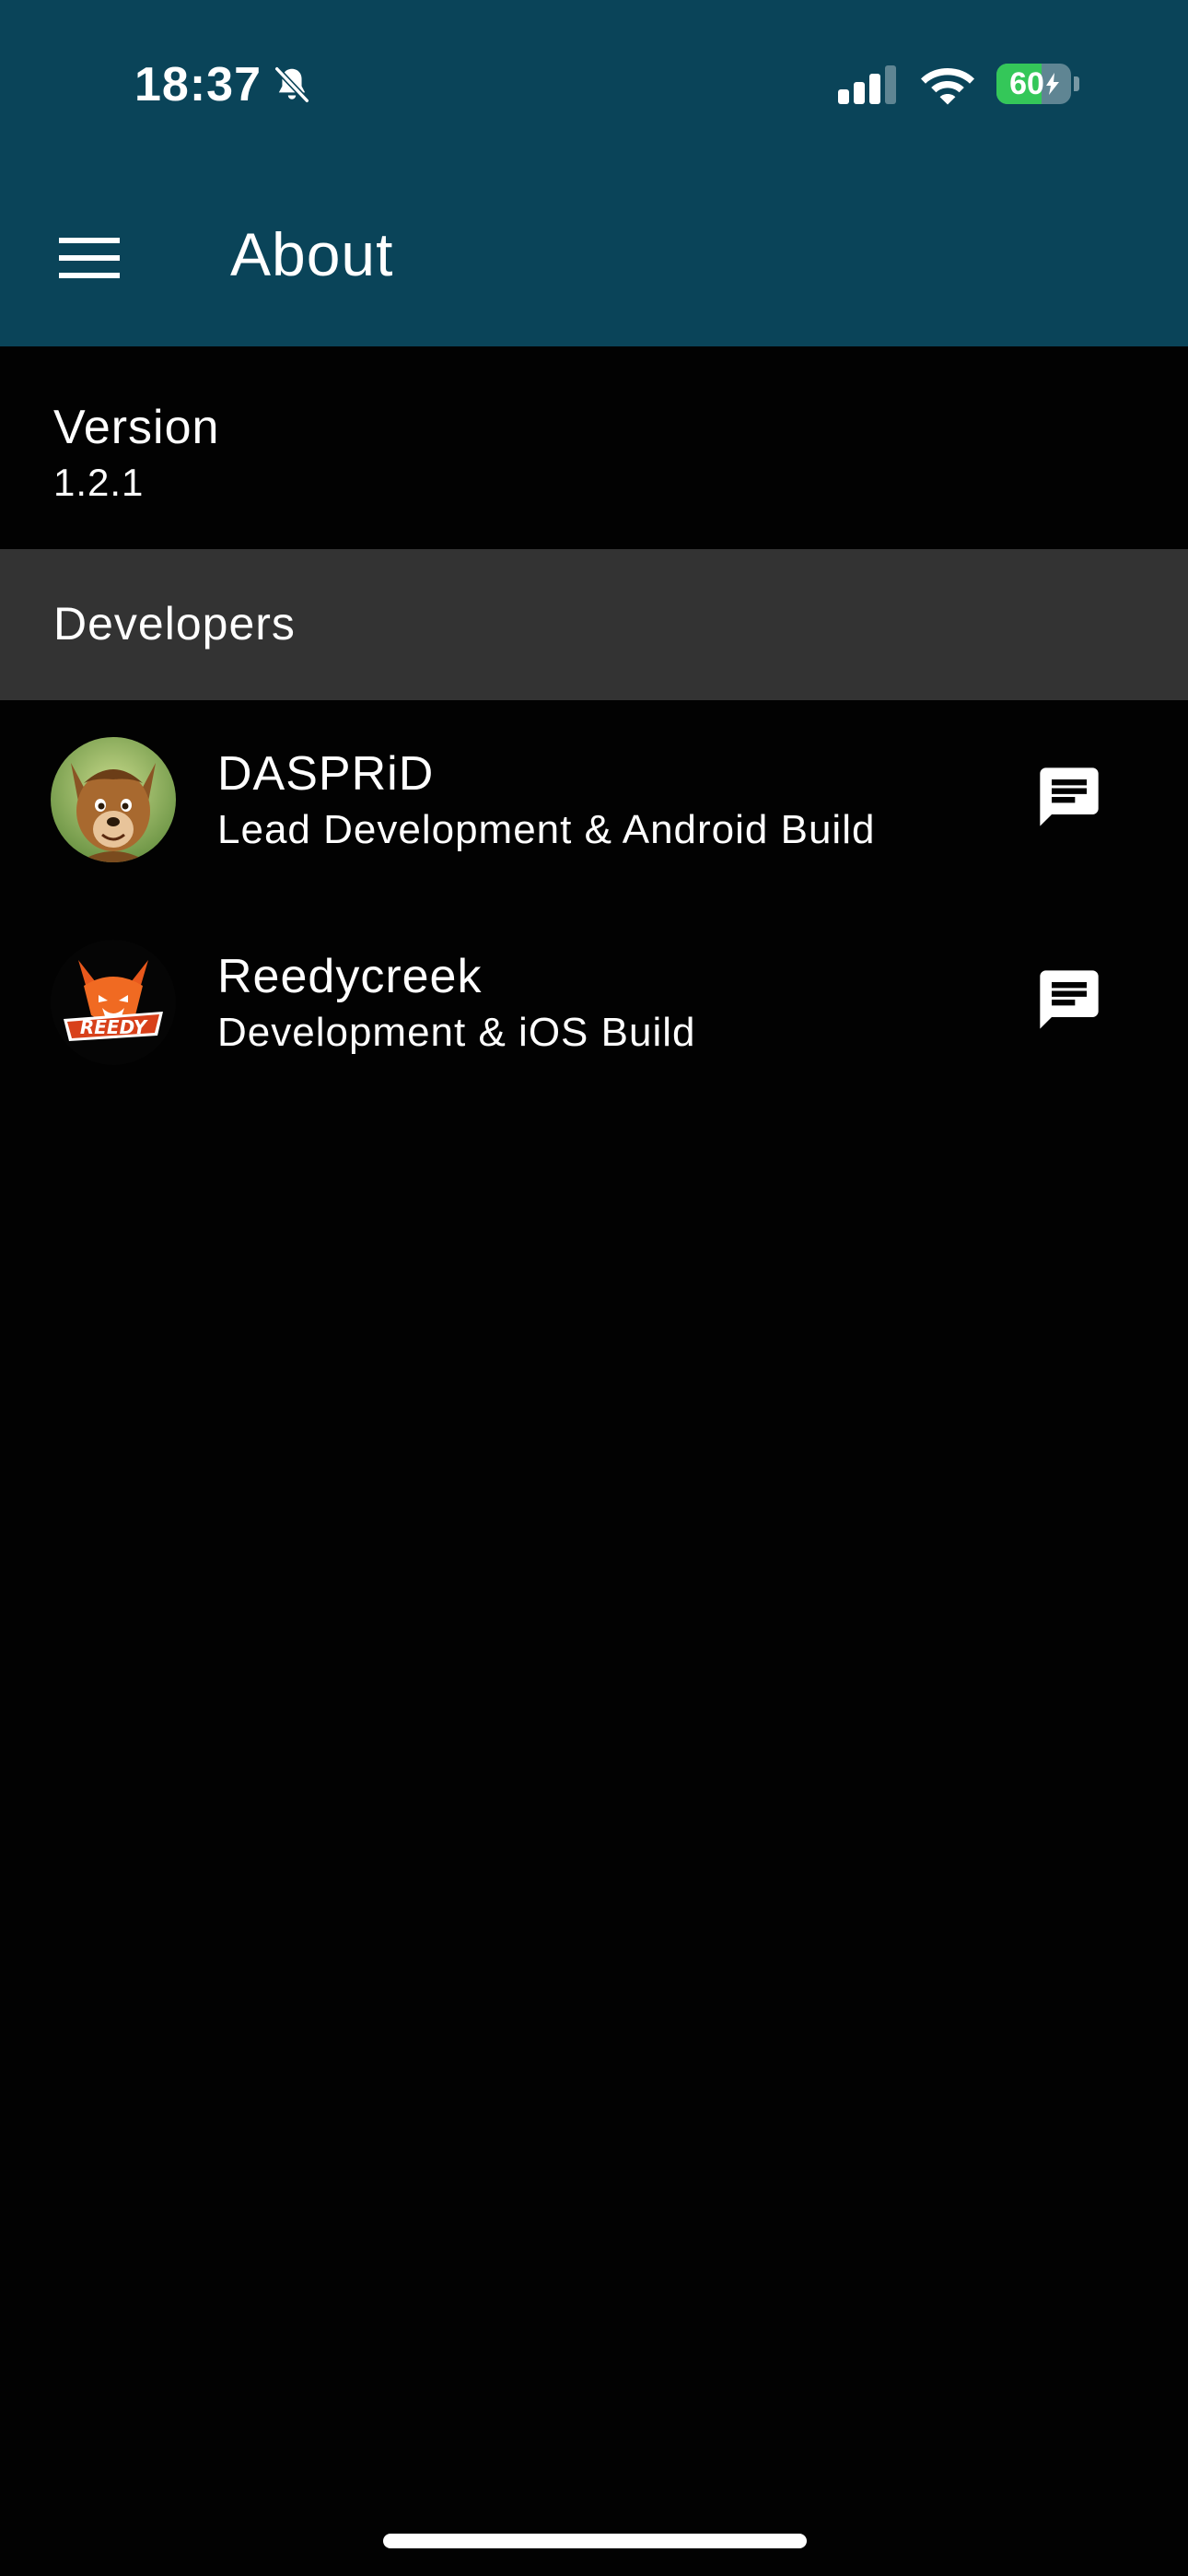  I want to click on wifi-icon, so click(948, 86).